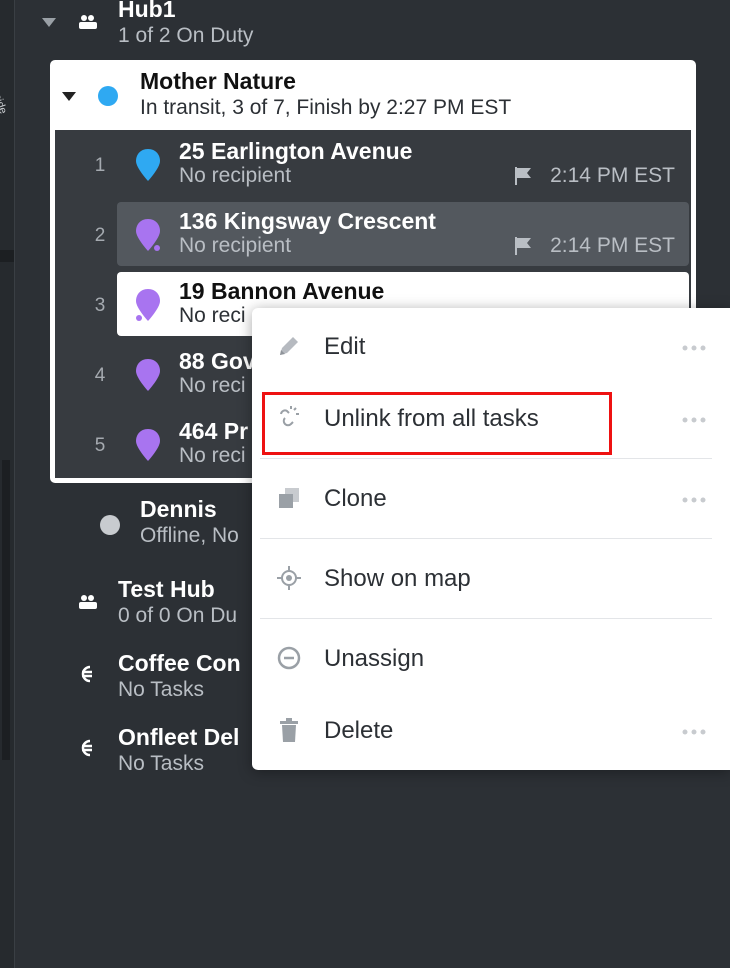 This screenshot has height=968, width=730. What do you see at coordinates (491, 730) in the screenshot?
I see `menu-item-delete: Delete` at bounding box center [491, 730].